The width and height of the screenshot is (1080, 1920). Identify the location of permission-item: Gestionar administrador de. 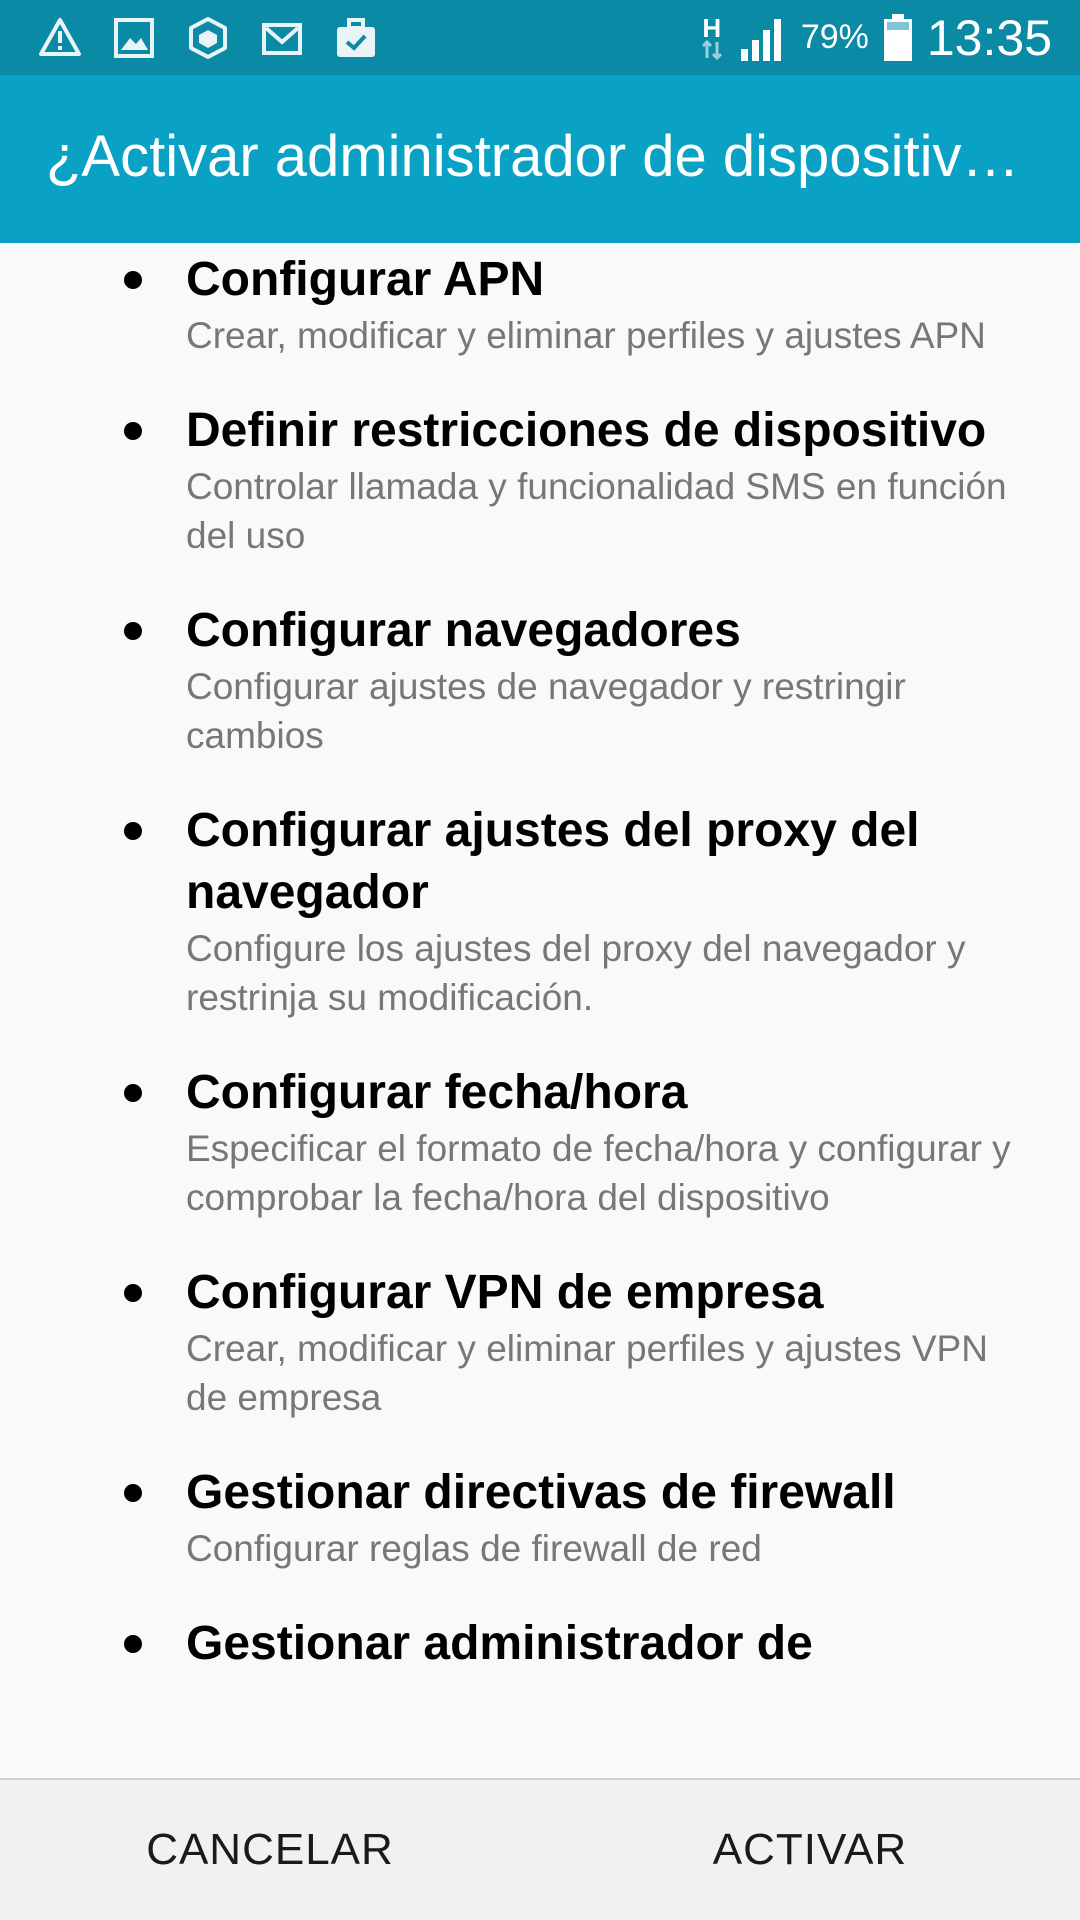
(540, 1644).